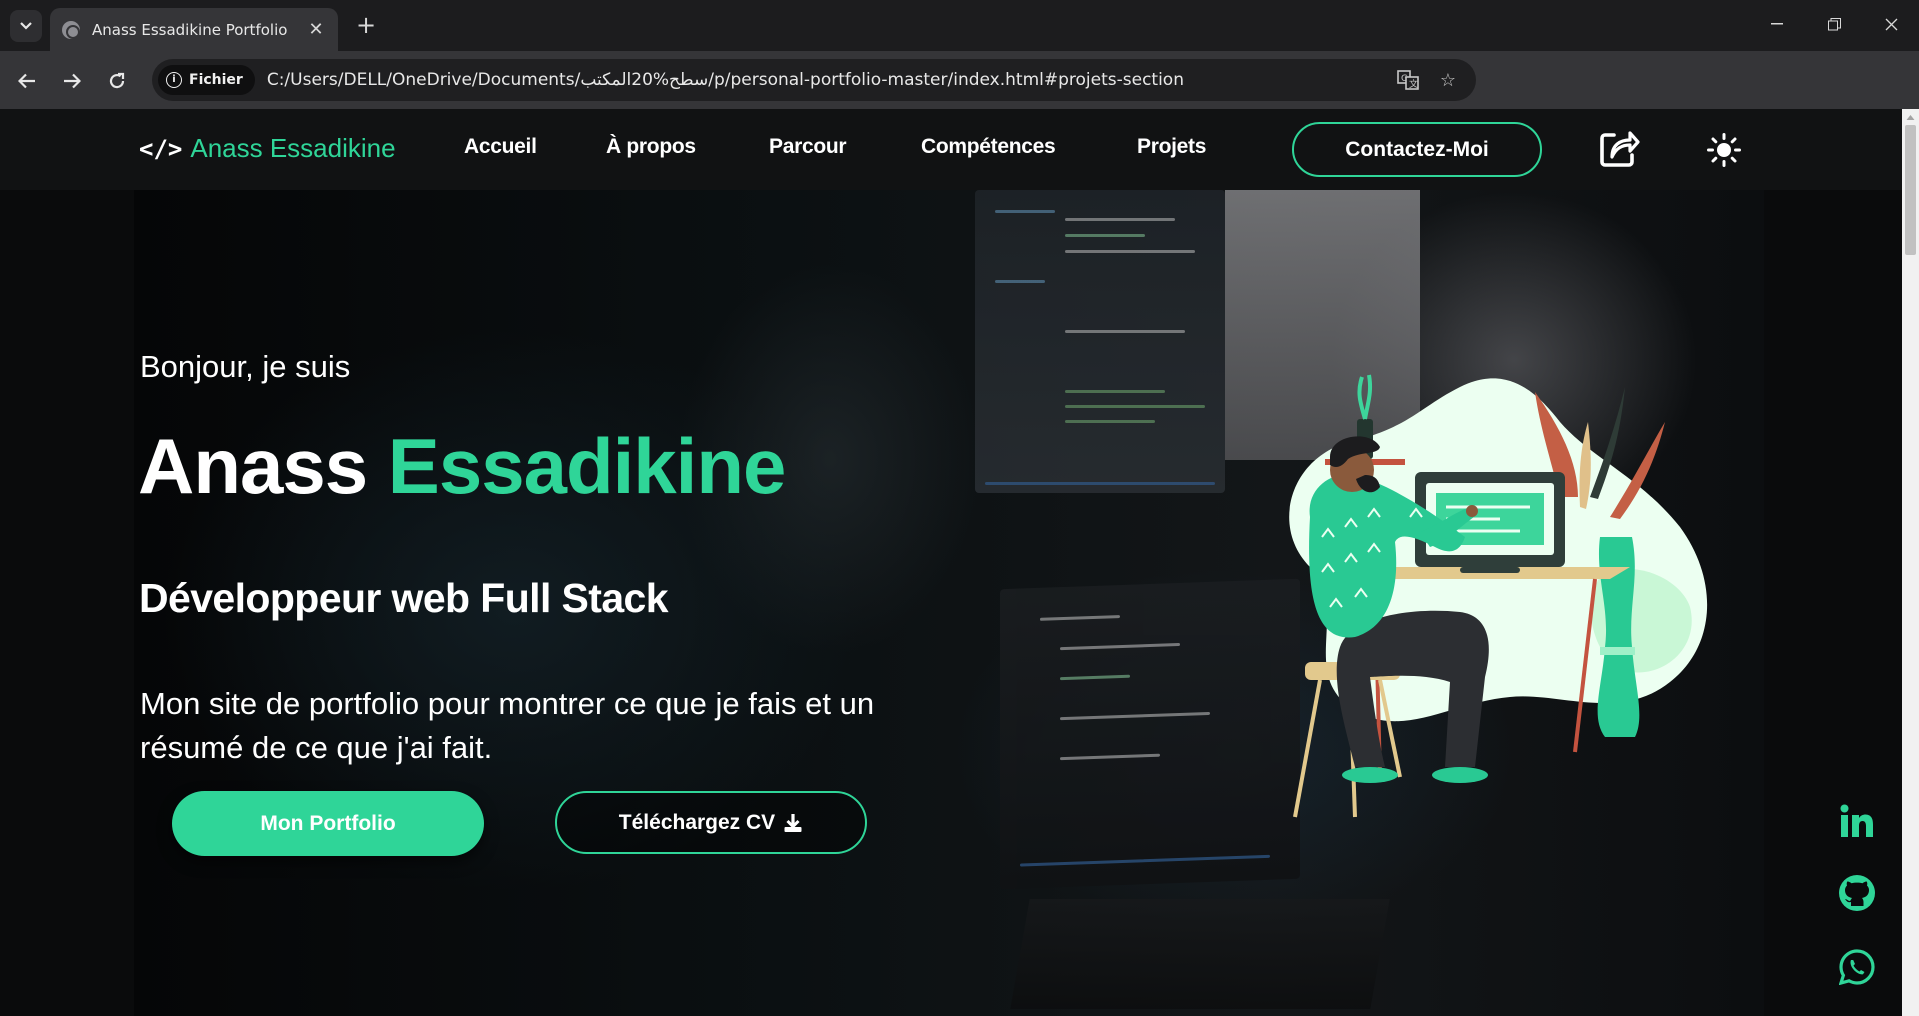  What do you see at coordinates (1619, 148) in the screenshot?
I see `share-icon` at bounding box center [1619, 148].